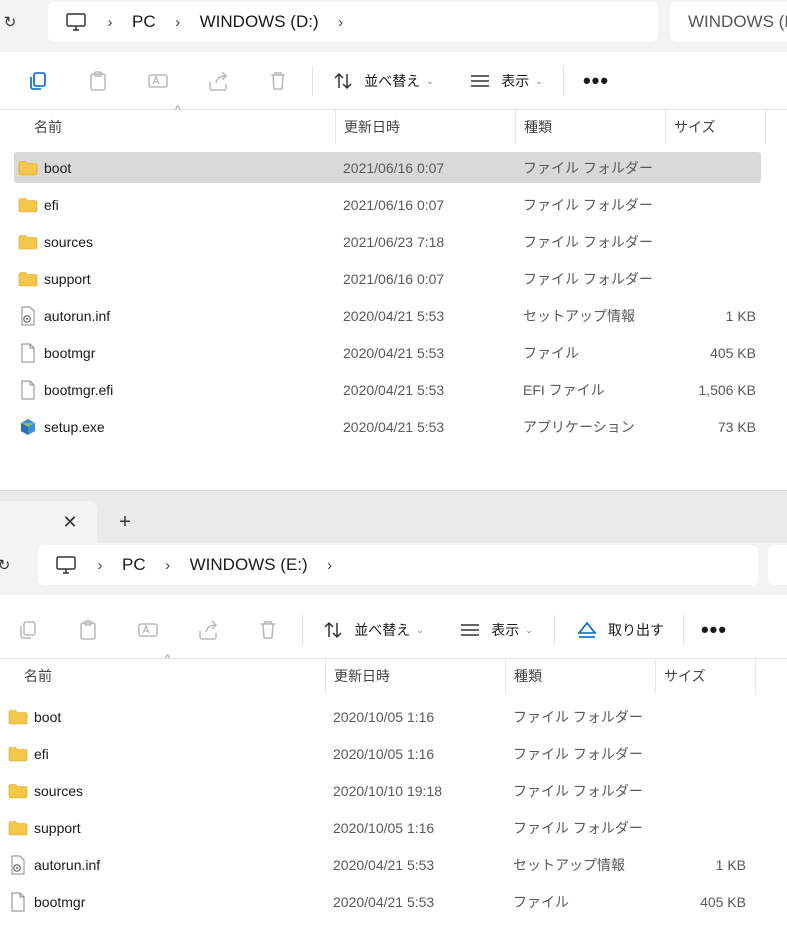 The width and height of the screenshot is (787, 926). I want to click on file-row: sources 2021/06/23 7:18 ファイル フォルダー, so click(393, 241).